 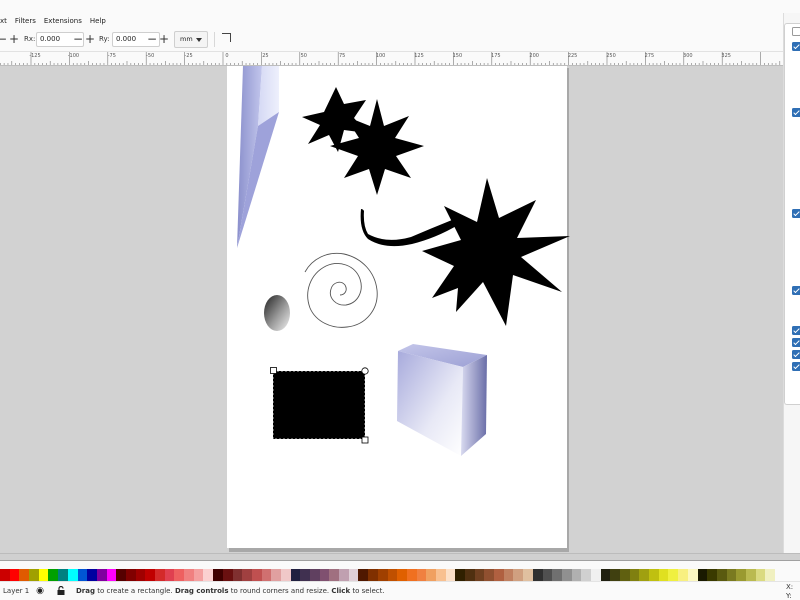 I want to click on palette-scrollbar, so click(x=400, y=557).